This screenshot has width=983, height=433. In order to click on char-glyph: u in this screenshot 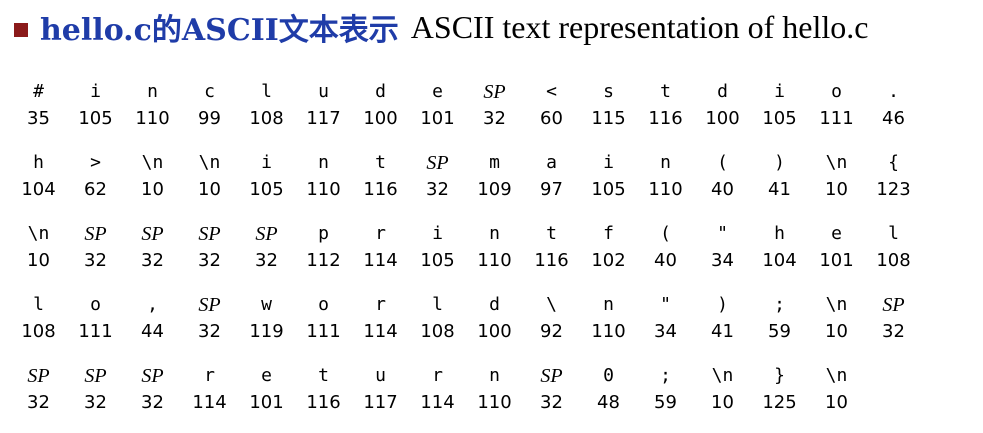, I will do `click(380, 375)`.